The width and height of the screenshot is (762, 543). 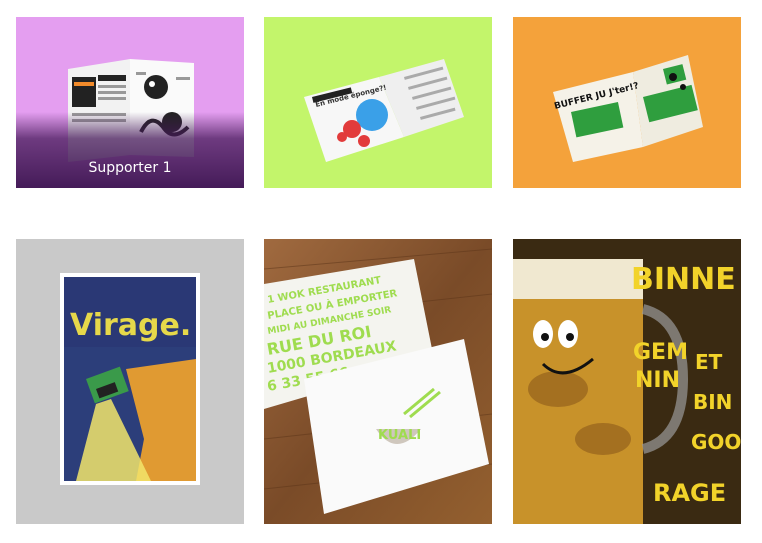 What do you see at coordinates (399, 435) in the screenshot?
I see `card-logo: KUALI` at bounding box center [399, 435].